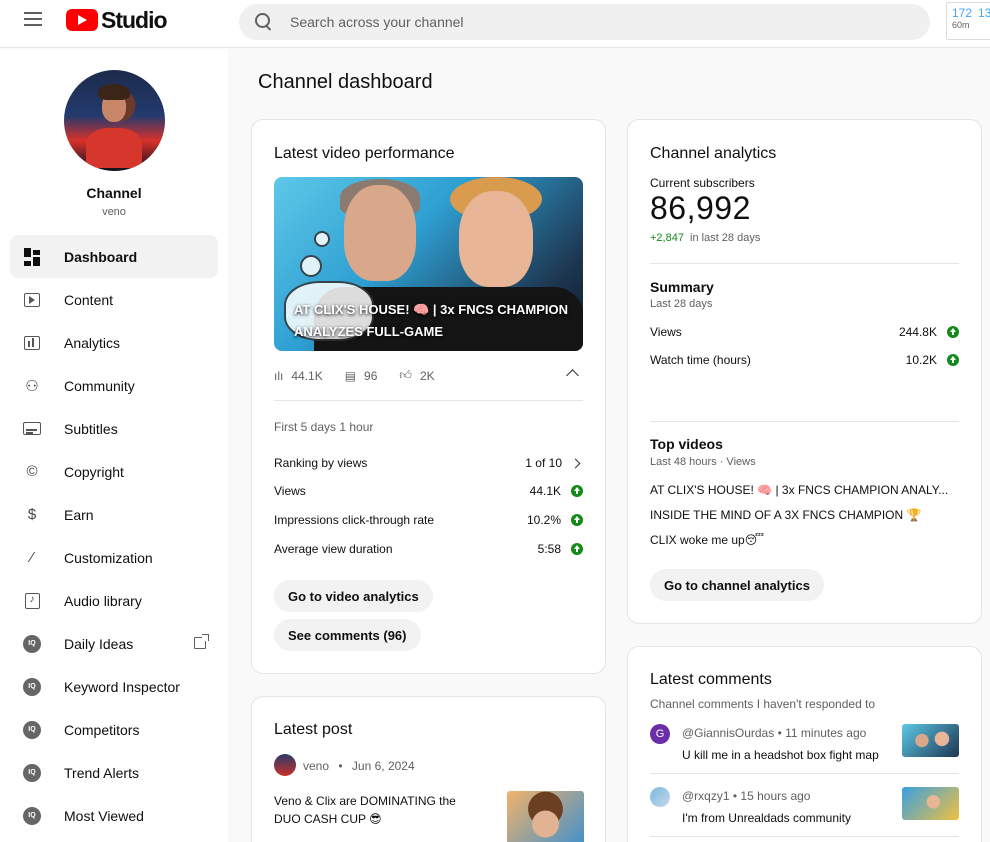  Describe the element at coordinates (427, 375) in the screenshot. I see `likes-count: 2K` at that location.